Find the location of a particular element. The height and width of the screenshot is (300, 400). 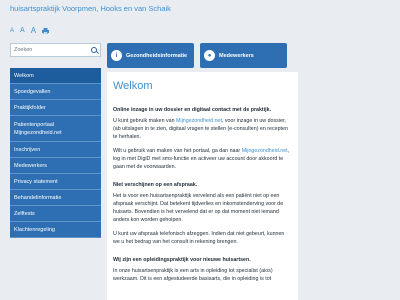

people-icon: ● is located at coordinates (209, 55).